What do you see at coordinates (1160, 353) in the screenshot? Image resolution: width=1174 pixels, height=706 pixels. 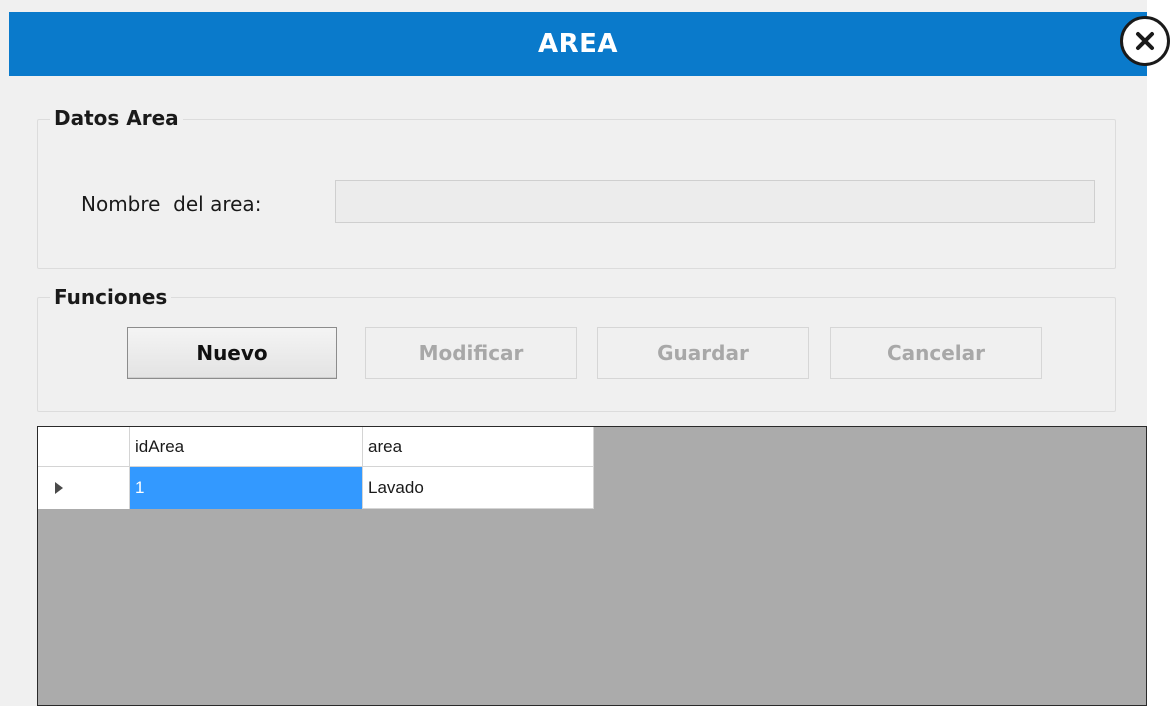 I see `window-edge` at bounding box center [1160, 353].